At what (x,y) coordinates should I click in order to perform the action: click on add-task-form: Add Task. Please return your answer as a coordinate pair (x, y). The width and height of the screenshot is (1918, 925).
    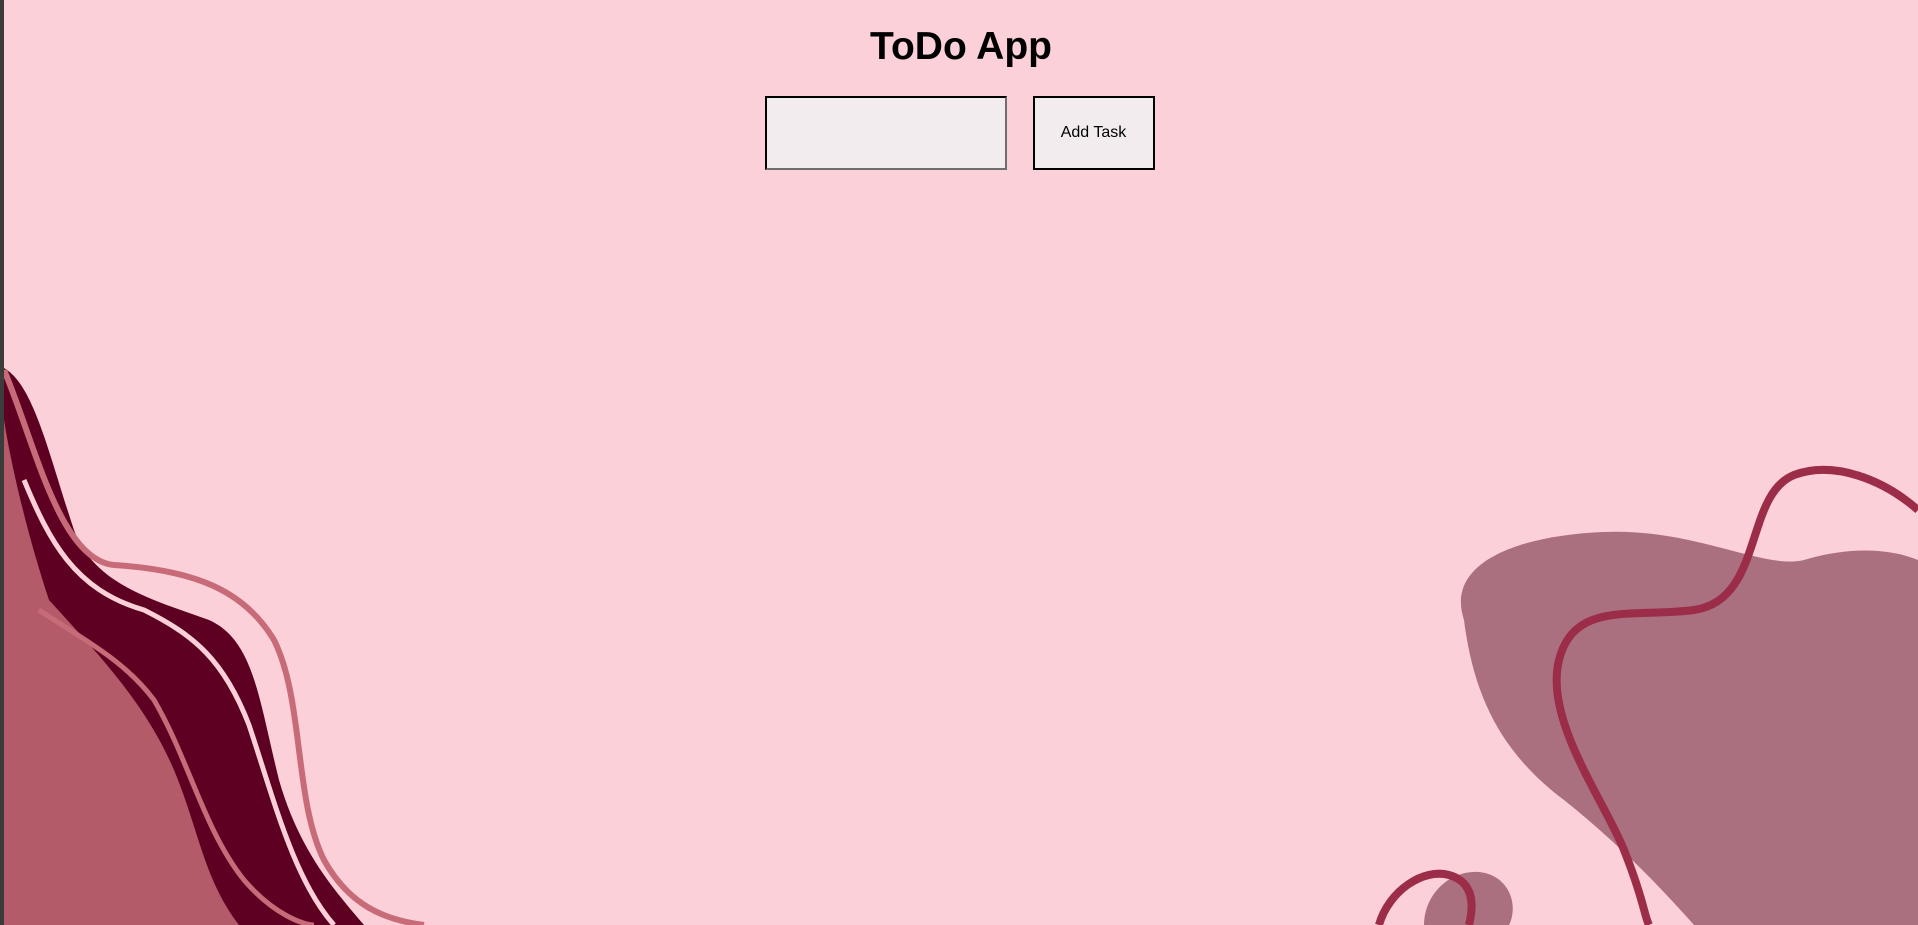
    Looking at the image, I should click on (961, 133).